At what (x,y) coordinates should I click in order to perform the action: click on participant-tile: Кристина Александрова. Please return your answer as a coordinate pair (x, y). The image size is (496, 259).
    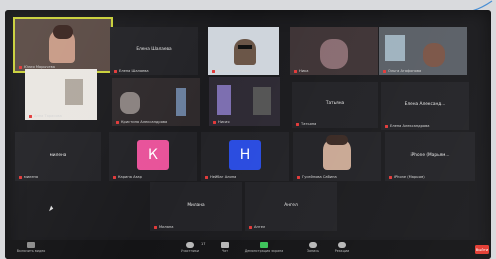
    Looking at the image, I should click on (156, 102).